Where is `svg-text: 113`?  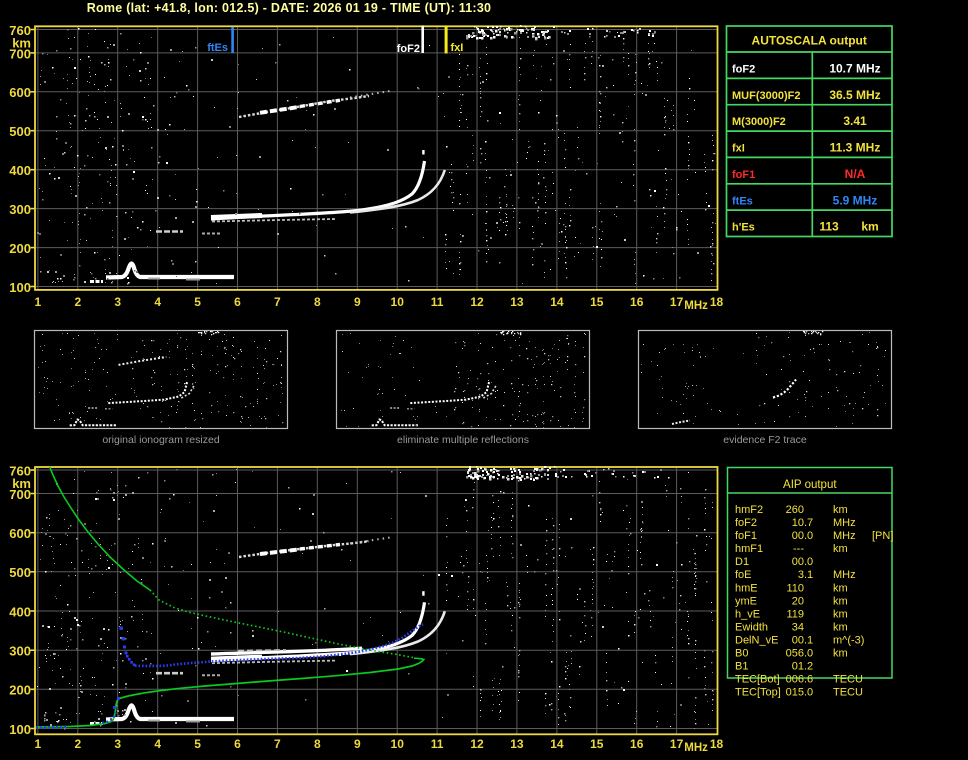
svg-text: 113 is located at coordinates (829, 227).